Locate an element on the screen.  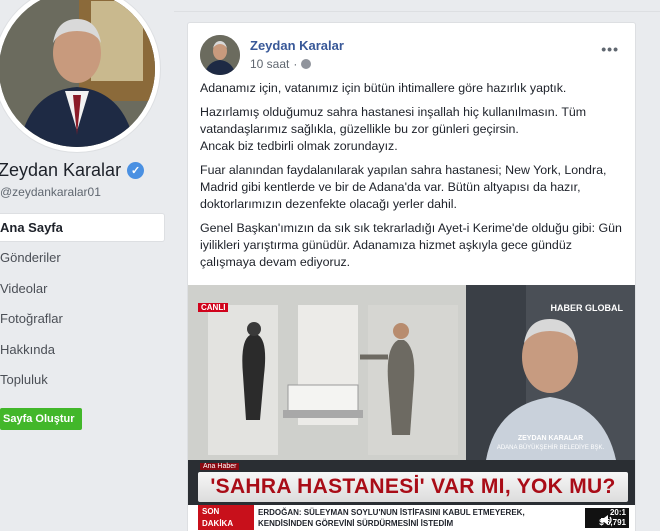
program-label: Ana Haber is located at coordinates (220, 466).